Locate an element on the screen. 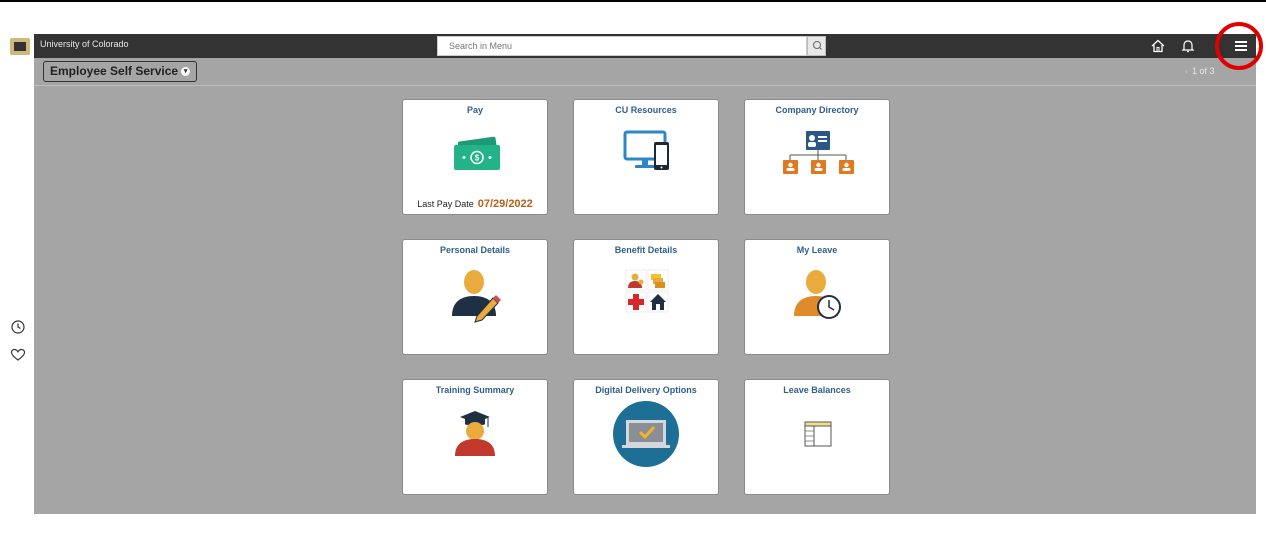  tile-personal-details: Personal Details is located at coordinates (475, 297).